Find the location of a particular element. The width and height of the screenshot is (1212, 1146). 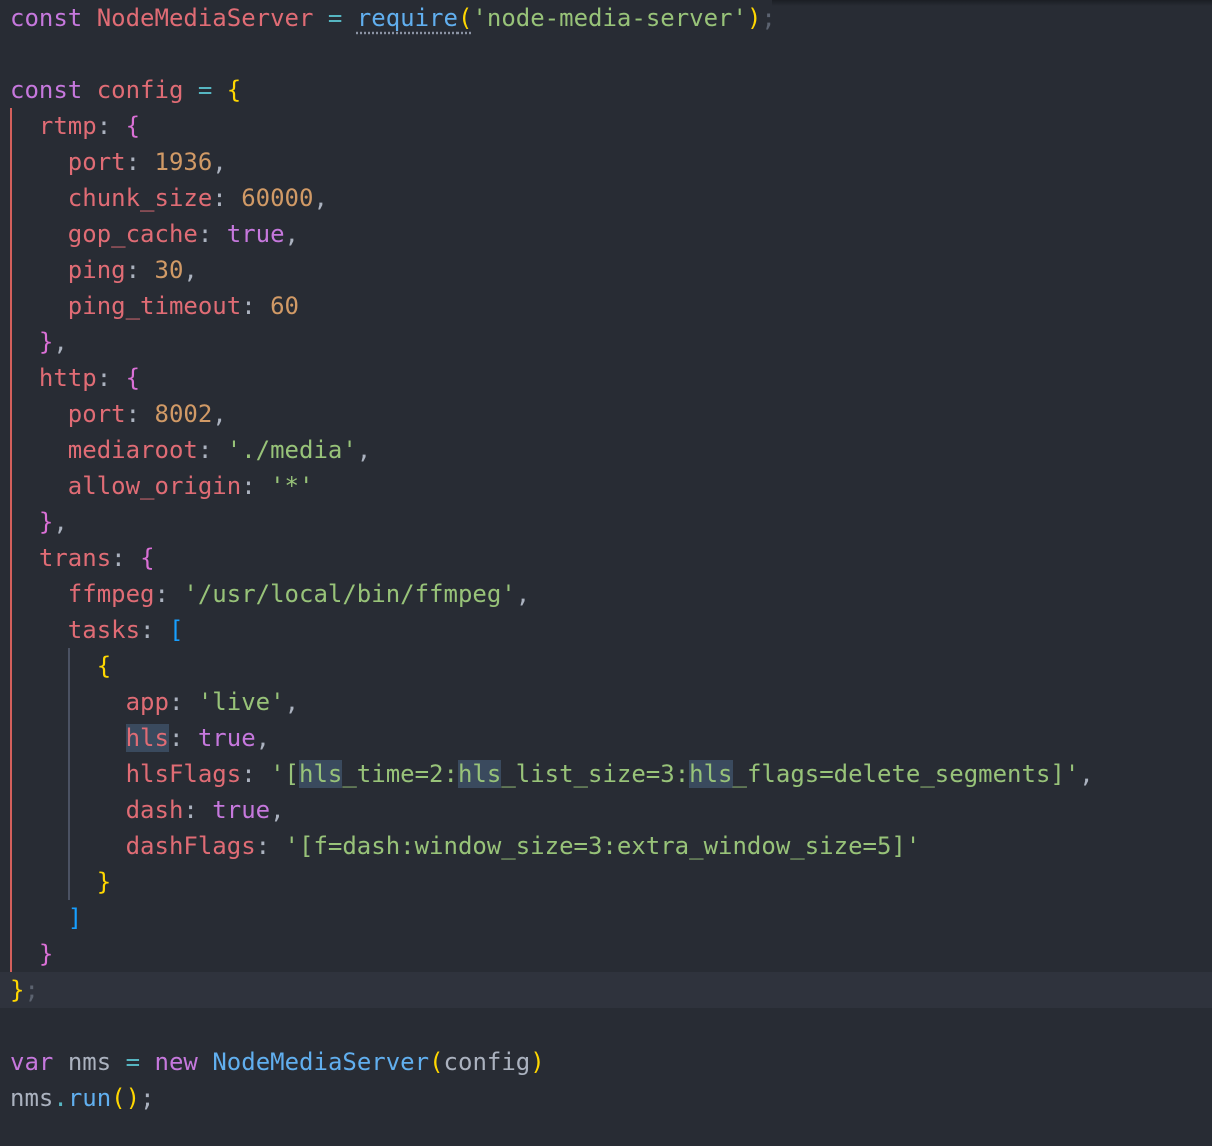

code-line-8: ping: 30, is located at coordinates (104, 270).